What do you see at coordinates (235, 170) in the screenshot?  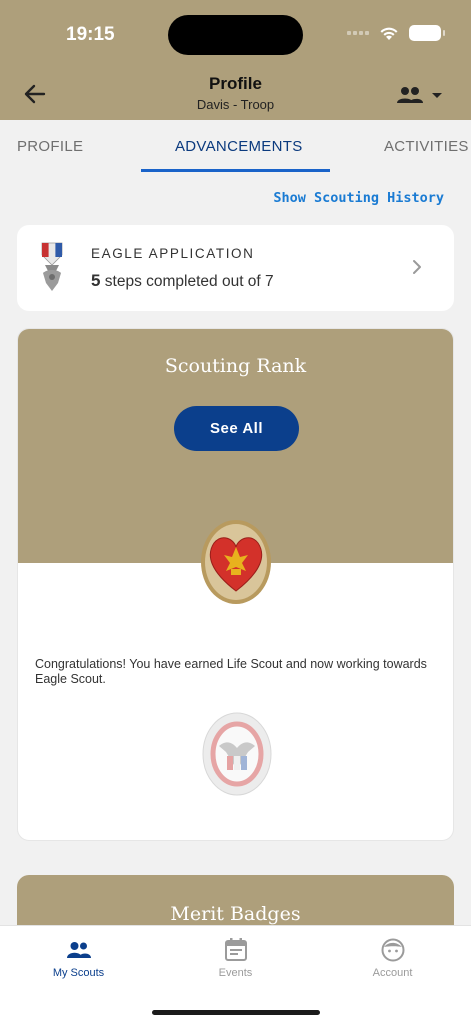 I see `tab-indicator` at bounding box center [235, 170].